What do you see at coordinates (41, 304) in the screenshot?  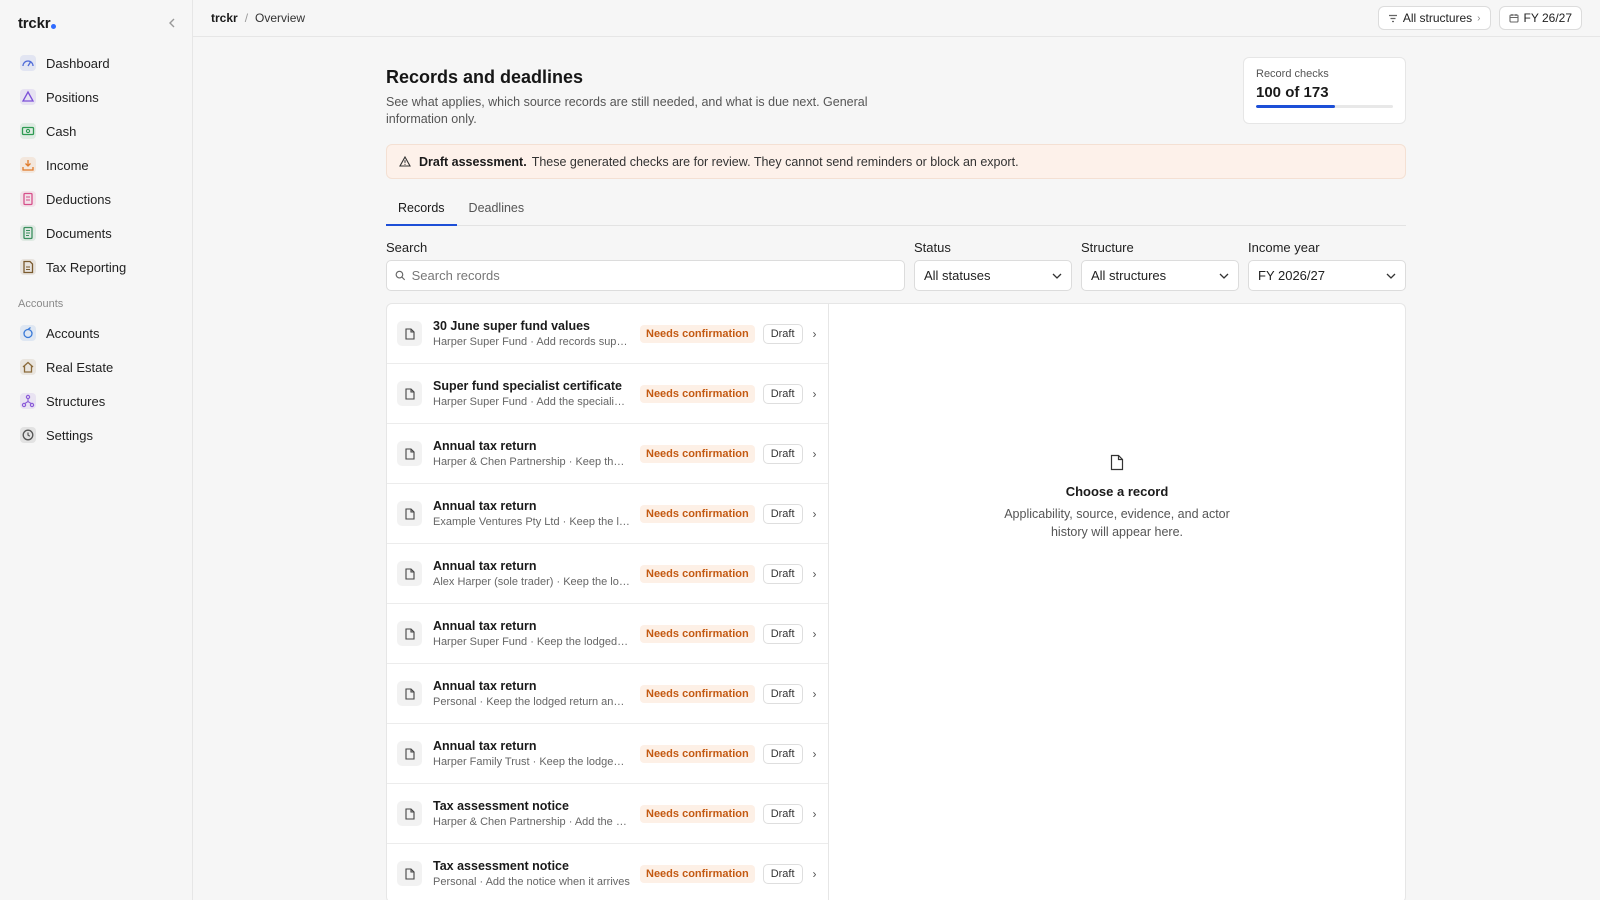 I see `nav-section-accounts: Accounts` at bounding box center [41, 304].